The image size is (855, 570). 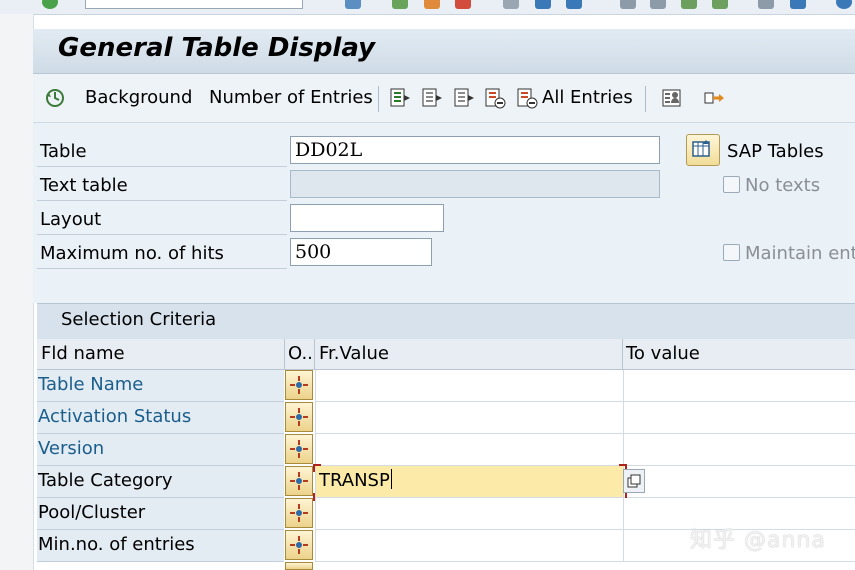 I want to click on no-texts-checkbox, so click(x=731, y=184).